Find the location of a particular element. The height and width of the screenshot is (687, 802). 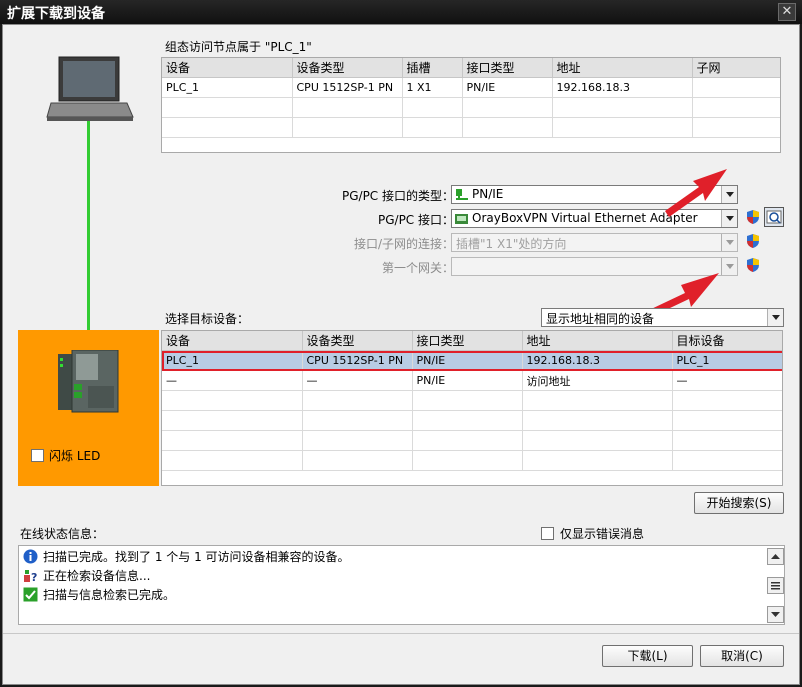

list-item: 扫描与信息检索已完成。 is located at coordinates (99, 595).